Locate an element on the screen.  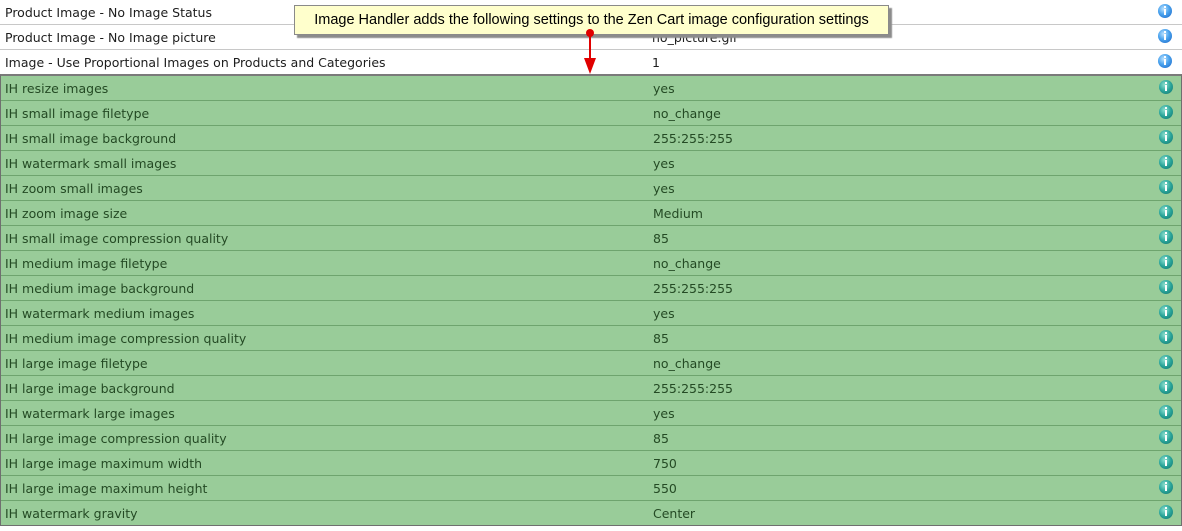
setting-name: IH watermark gravity is located at coordinates (71, 513).